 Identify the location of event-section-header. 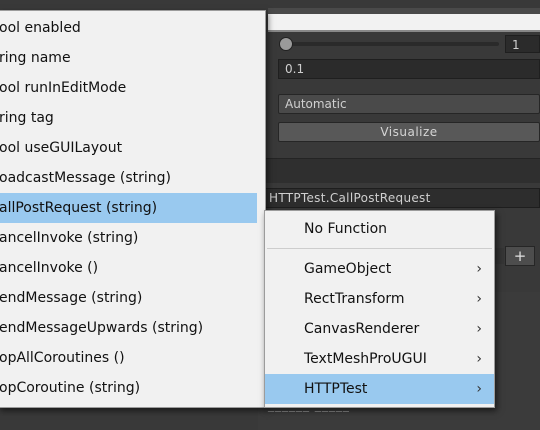
(399, 170).